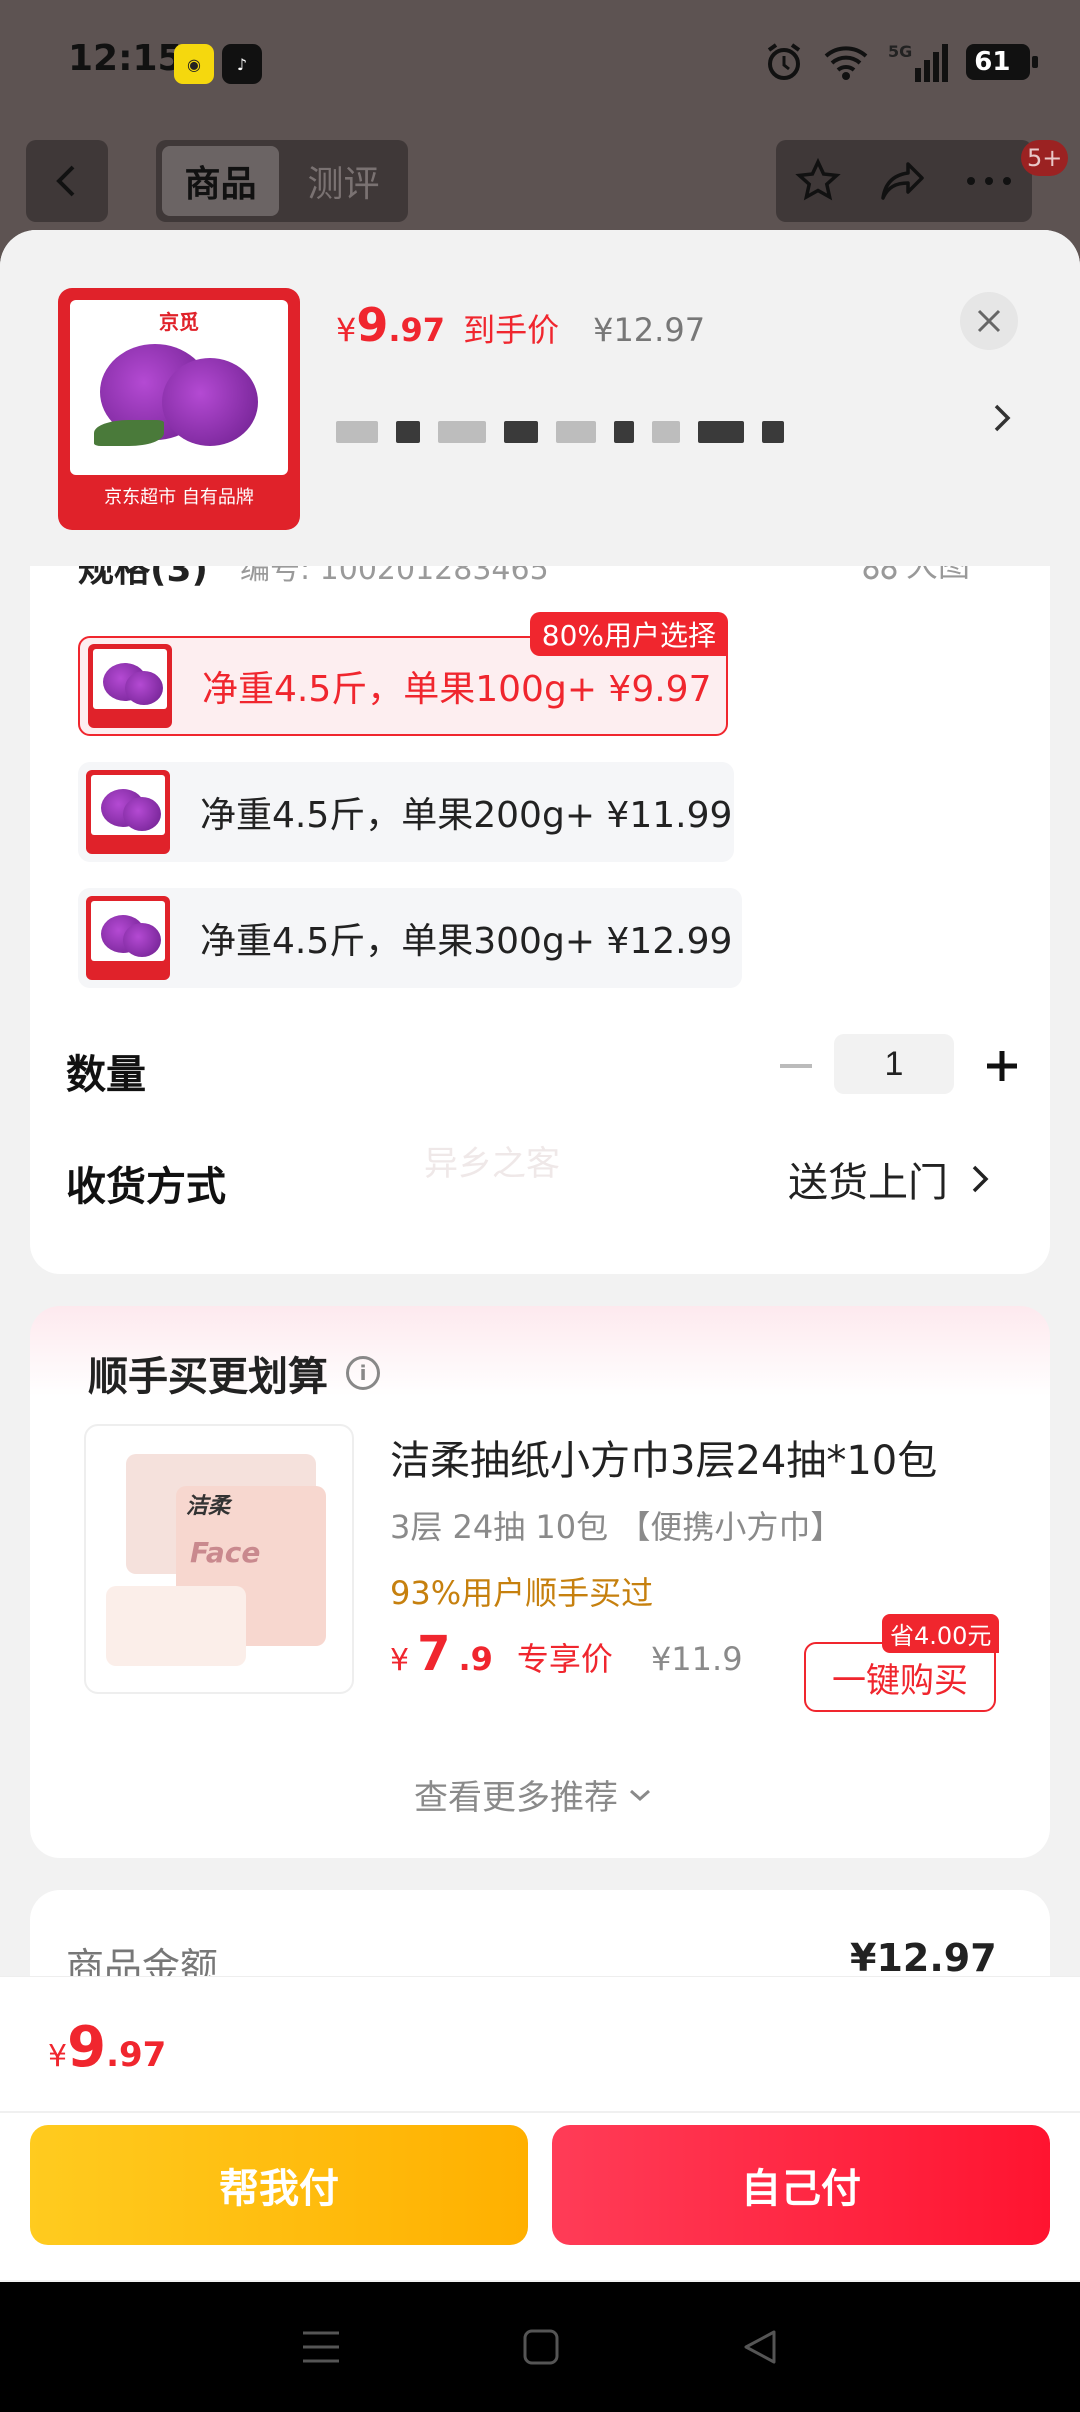 This screenshot has height=2412, width=1080. I want to click on popular-tag: 80%用户选择, so click(628, 634).